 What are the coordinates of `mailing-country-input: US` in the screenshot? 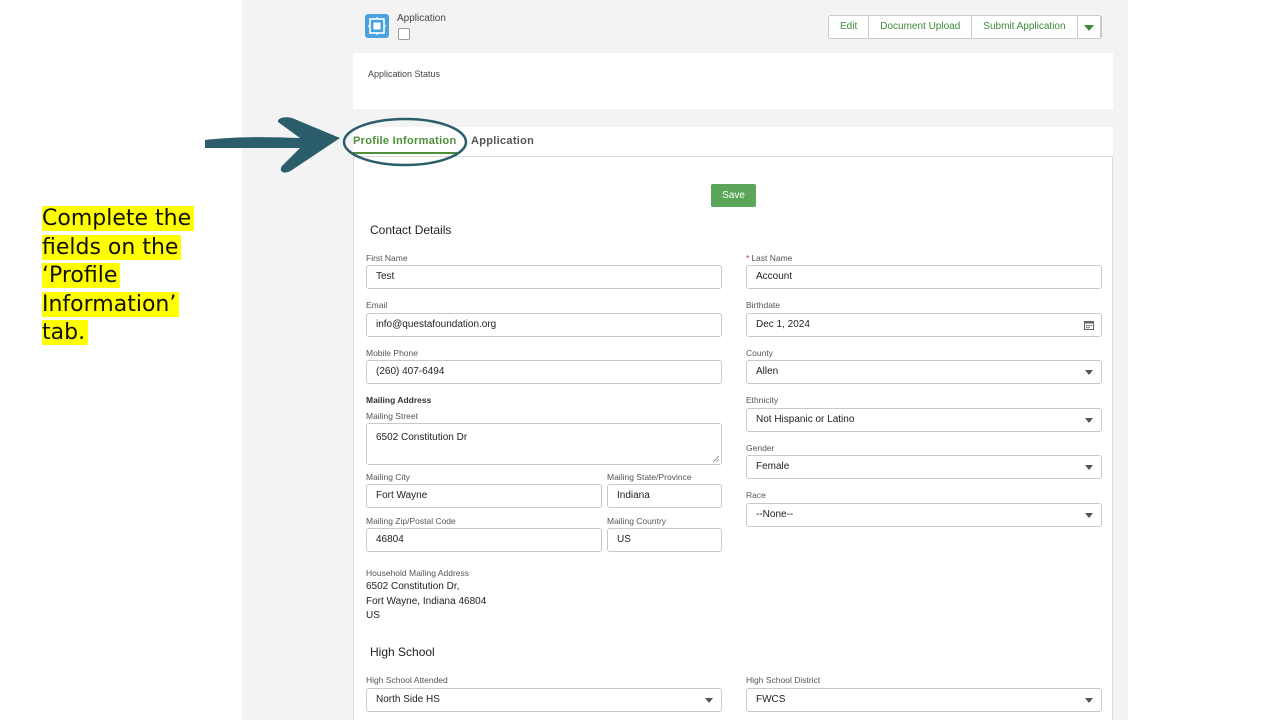 It's located at (664, 540).